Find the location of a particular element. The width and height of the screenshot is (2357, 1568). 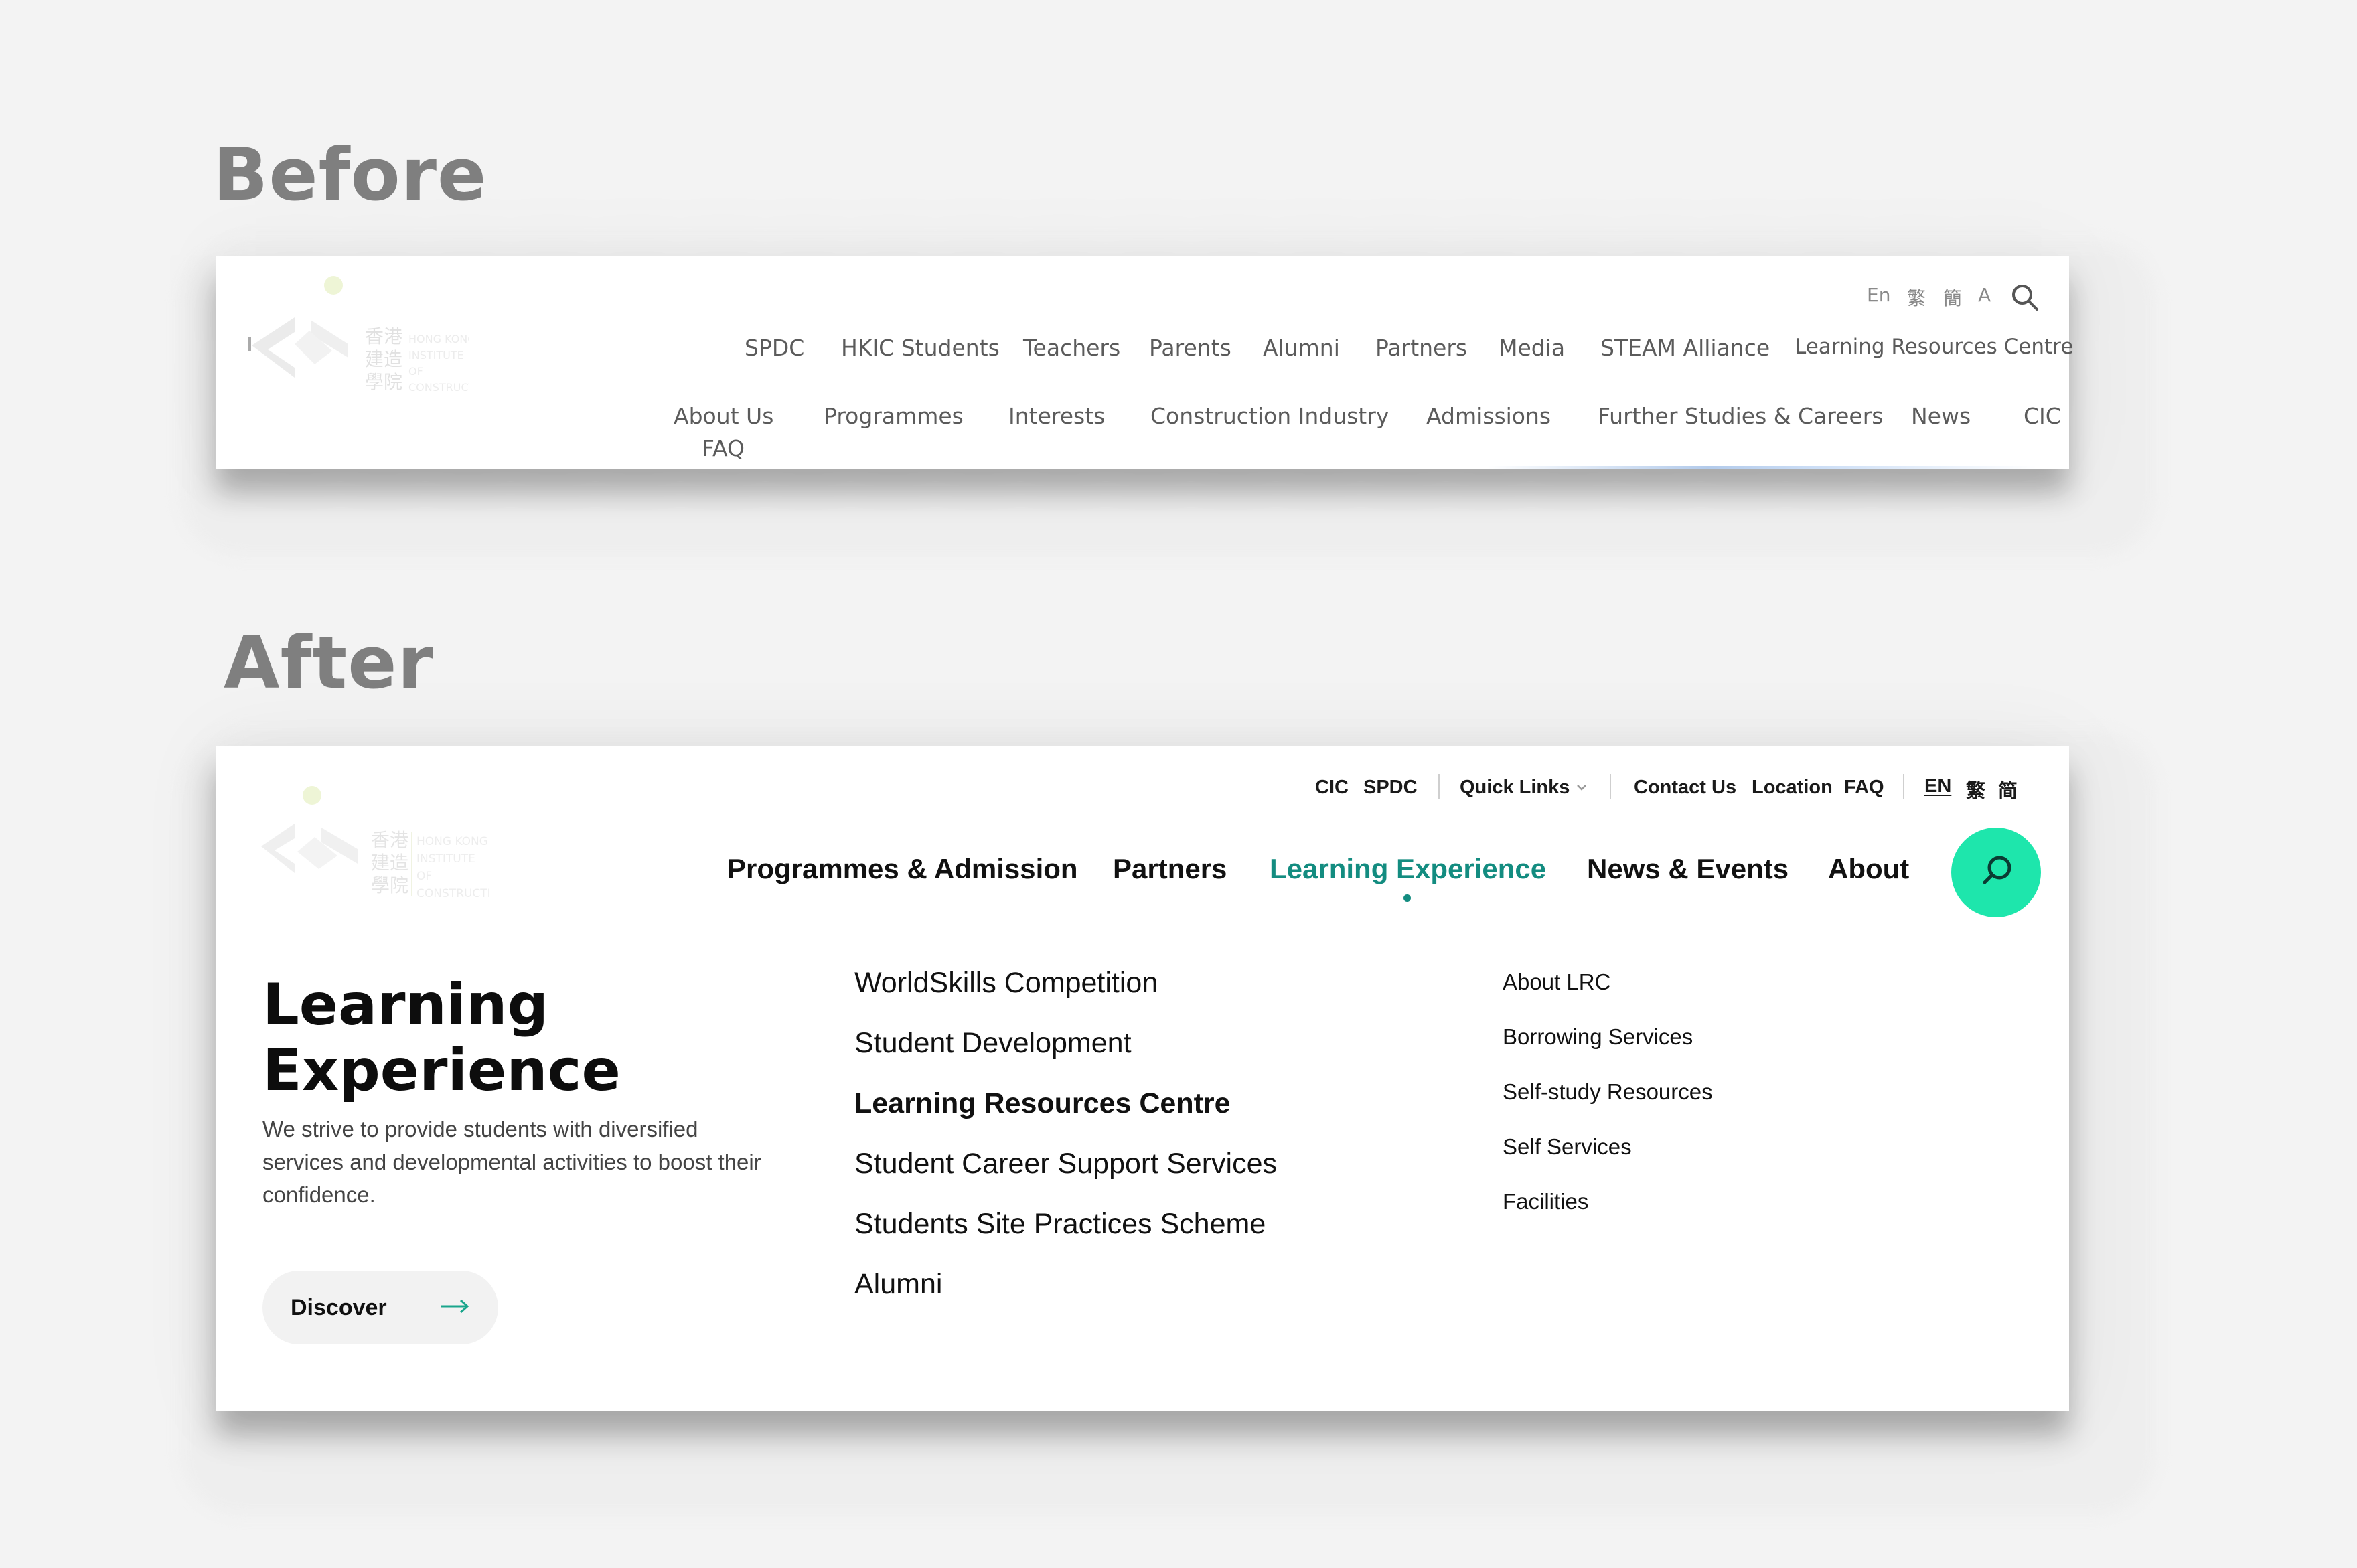

util-faq-link: FAQ is located at coordinates (1864, 788).